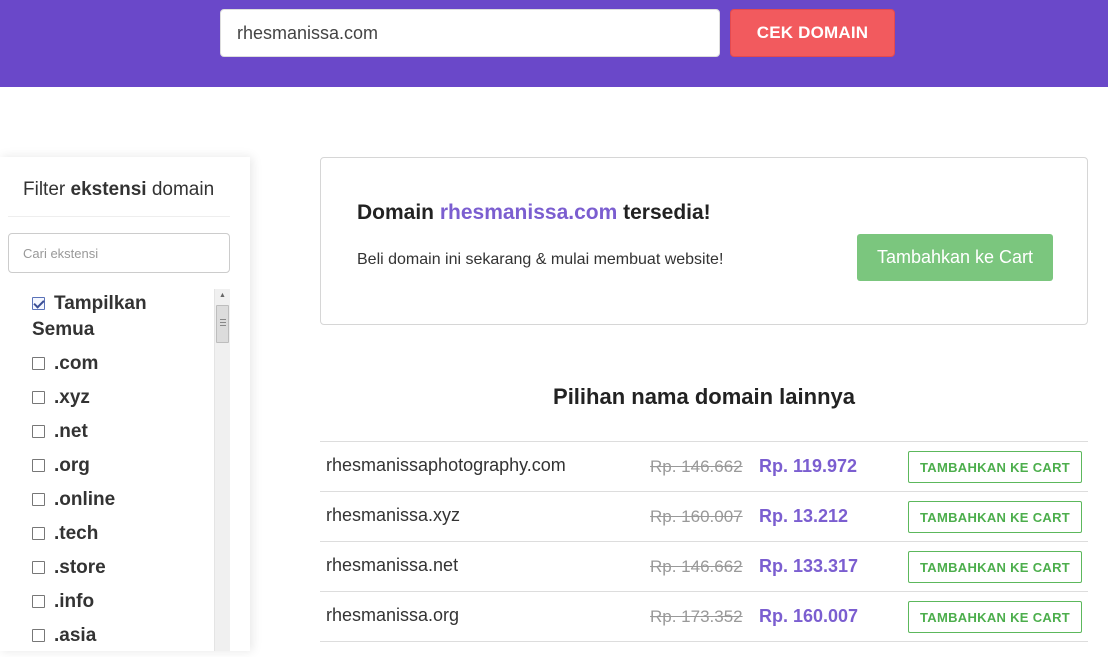  Describe the element at coordinates (122, 470) in the screenshot. I see `extension-item-org: .org` at that location.